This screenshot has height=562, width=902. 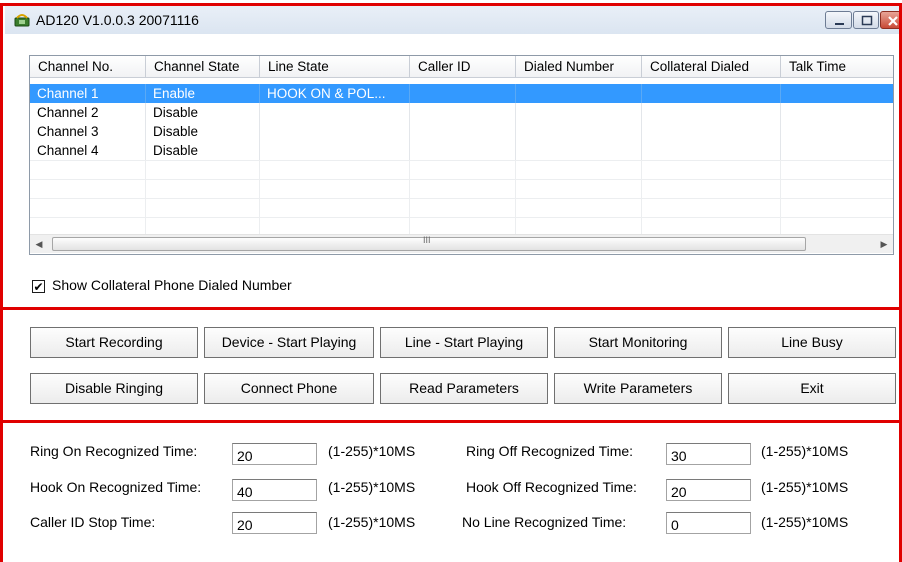 What do you see at coordinates (464, 388) in the screenshot?
I see `read-parameters-button: Read Parameters` at bounding box center [464, 388].